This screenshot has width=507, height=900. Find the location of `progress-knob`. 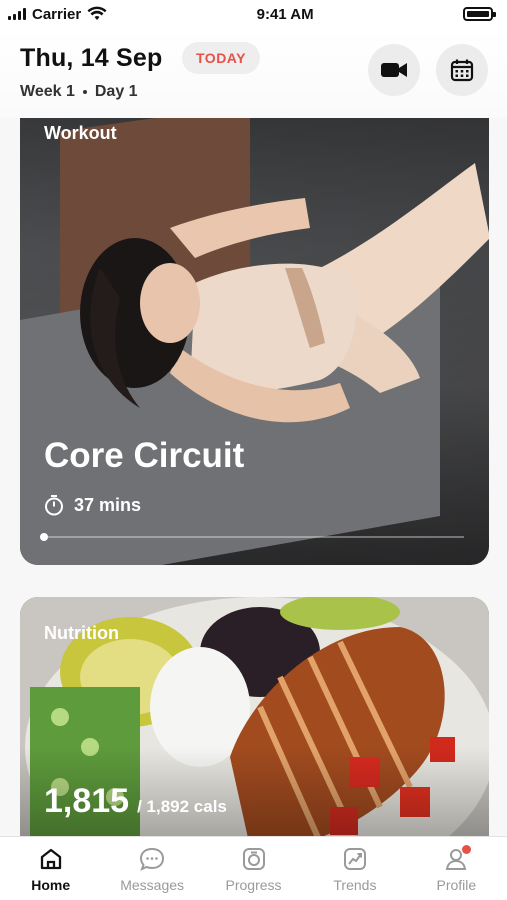

progress-knob is located at coordinates (44, 537).